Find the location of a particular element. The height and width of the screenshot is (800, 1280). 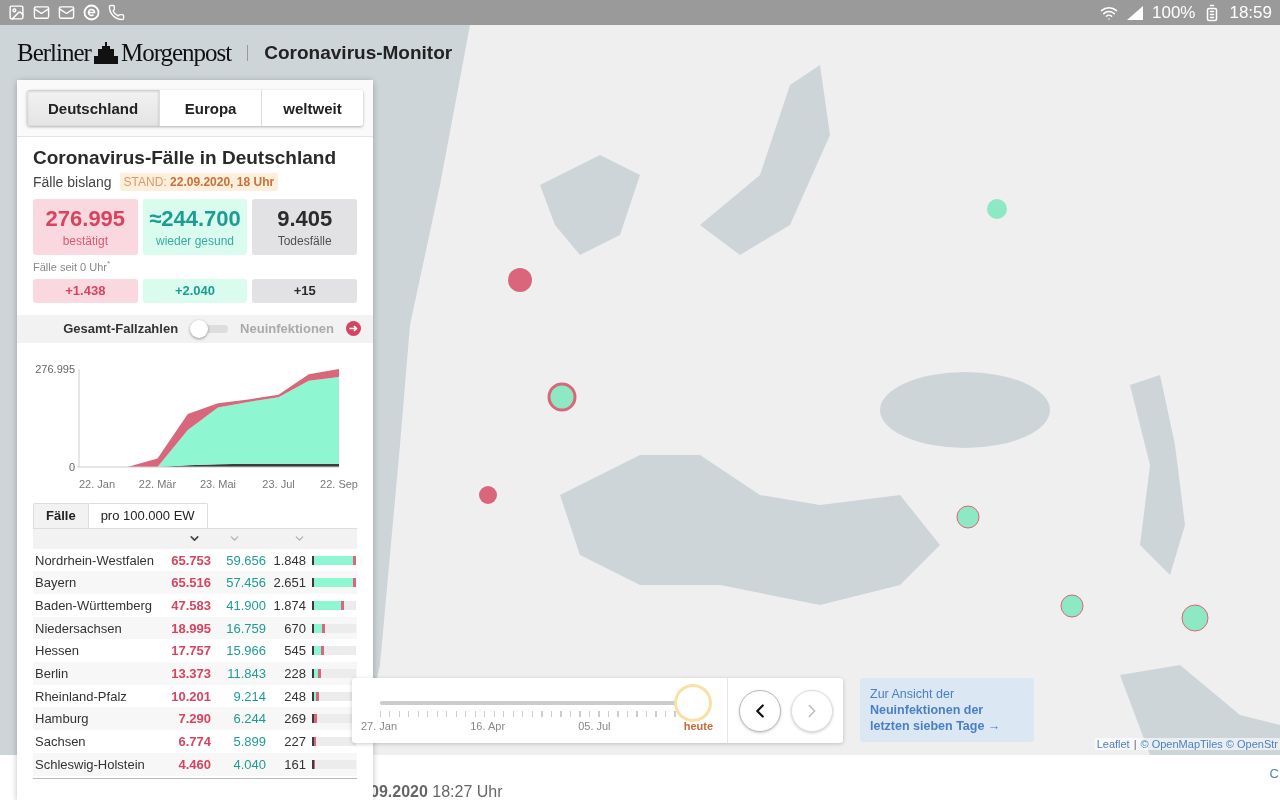

recovered-cell: 6.244 is located at coordinates (249, 719).